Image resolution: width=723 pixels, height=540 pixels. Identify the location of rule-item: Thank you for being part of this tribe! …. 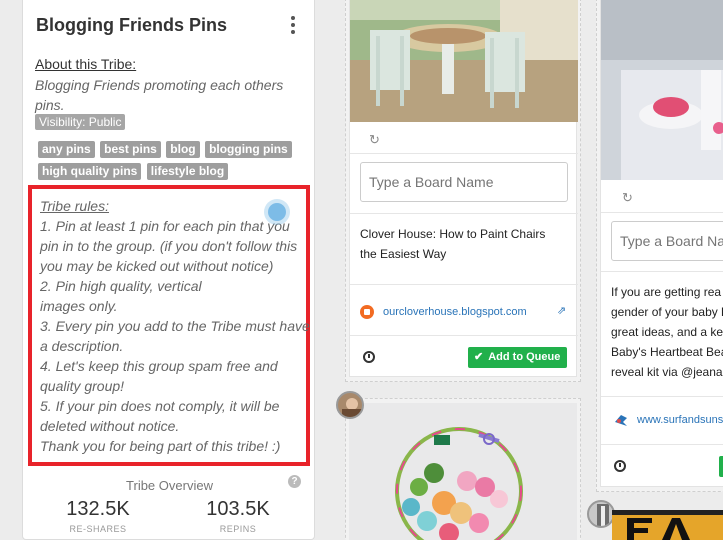
(160, 446).